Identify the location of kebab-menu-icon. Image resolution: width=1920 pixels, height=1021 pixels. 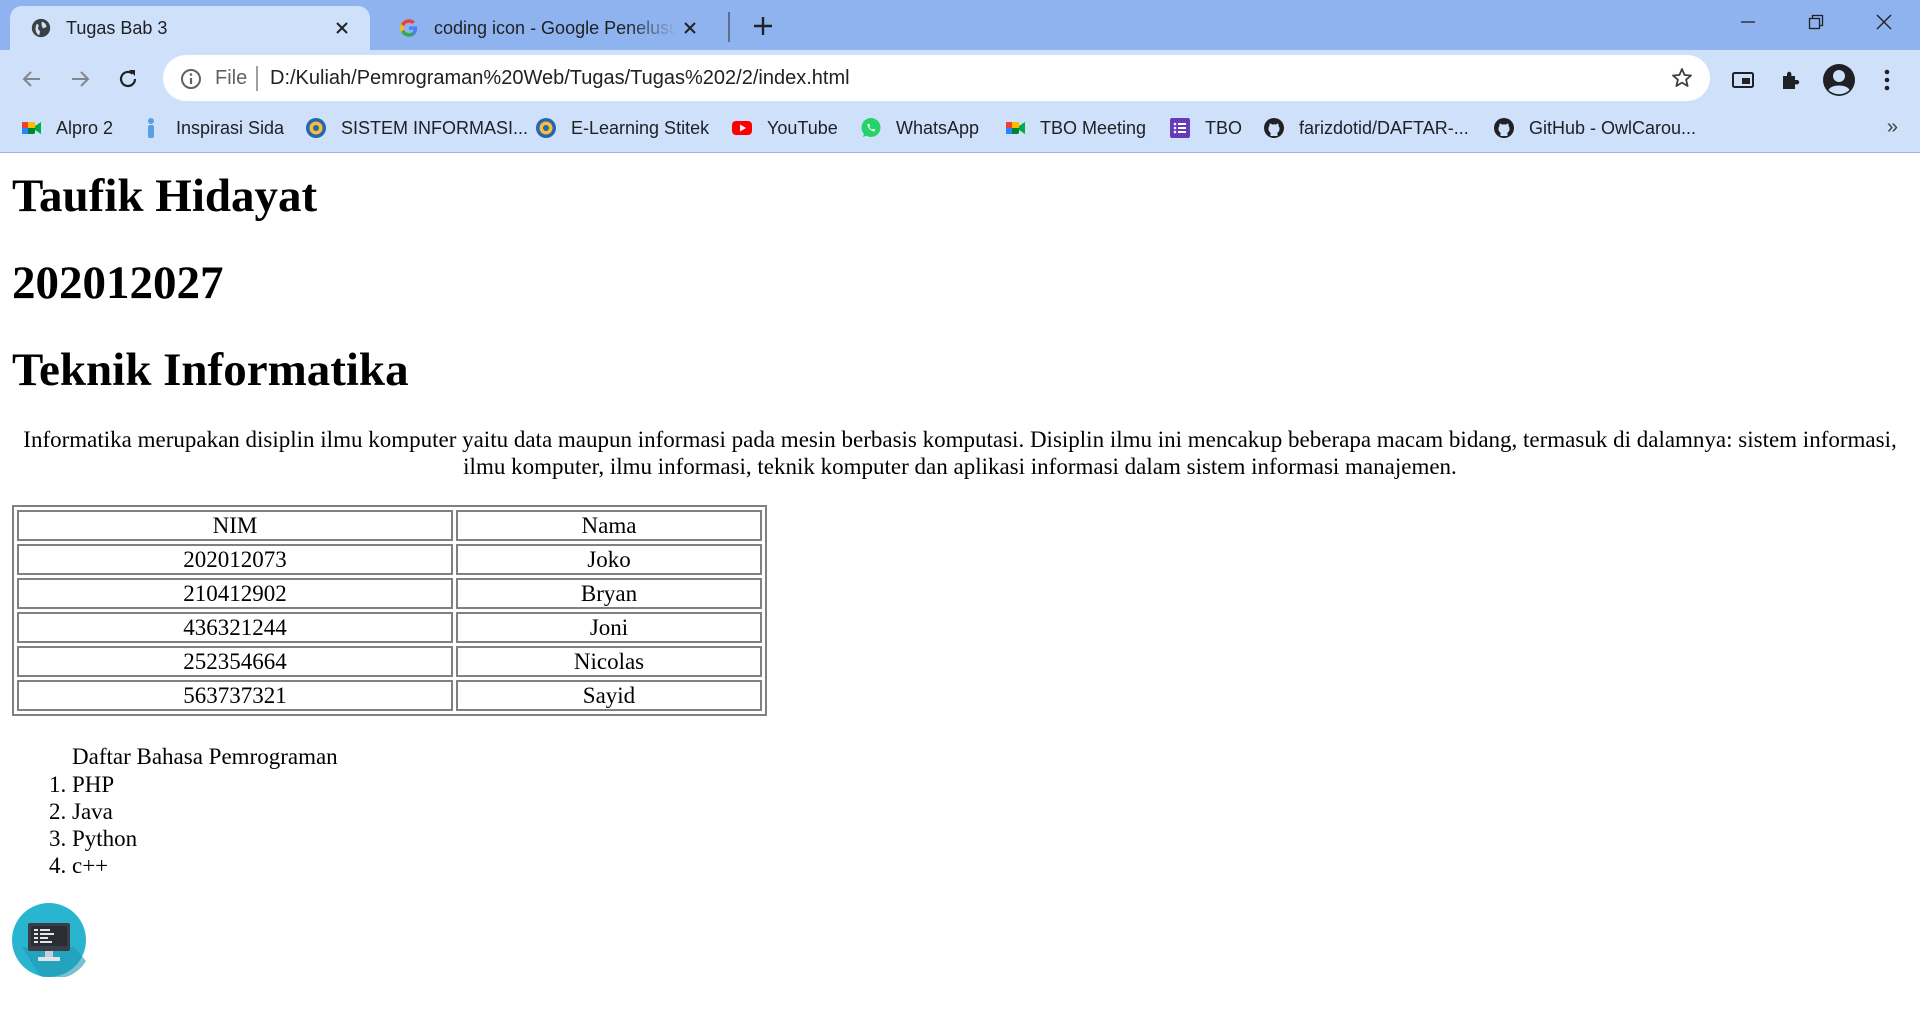
(1887, 80).